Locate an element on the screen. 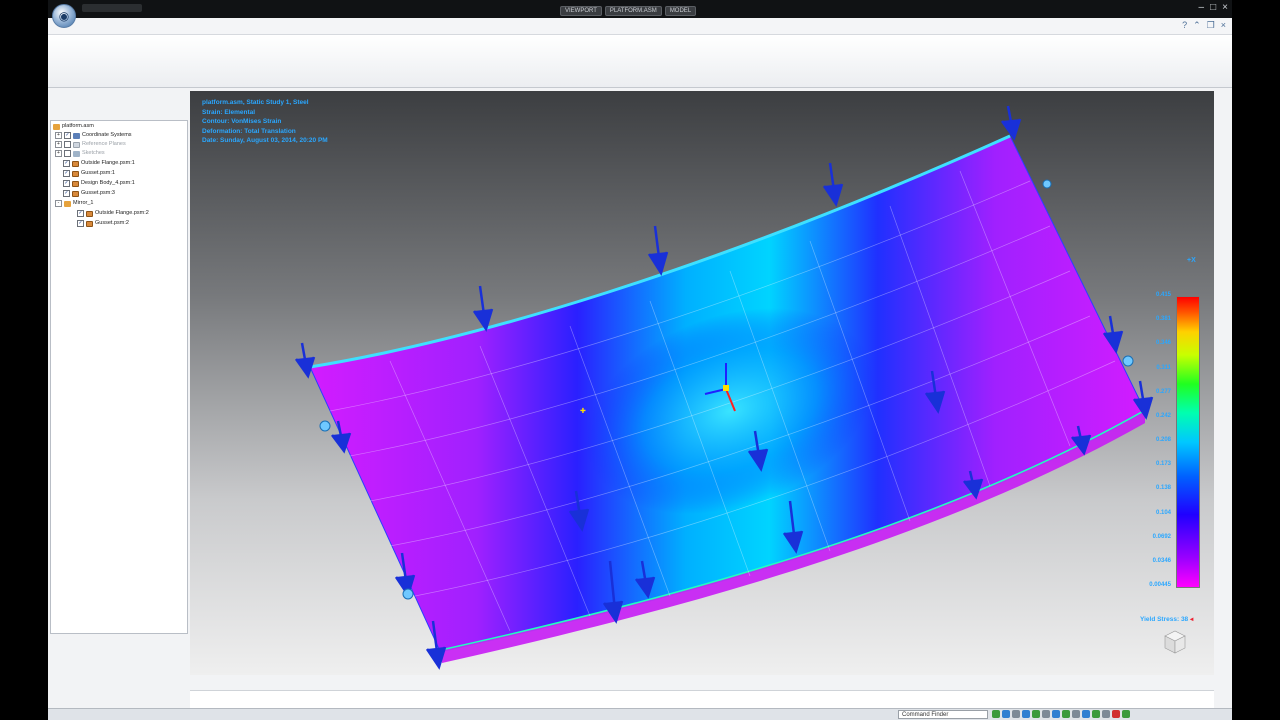  application-button: ◉ is located at coordinates (64, 16).